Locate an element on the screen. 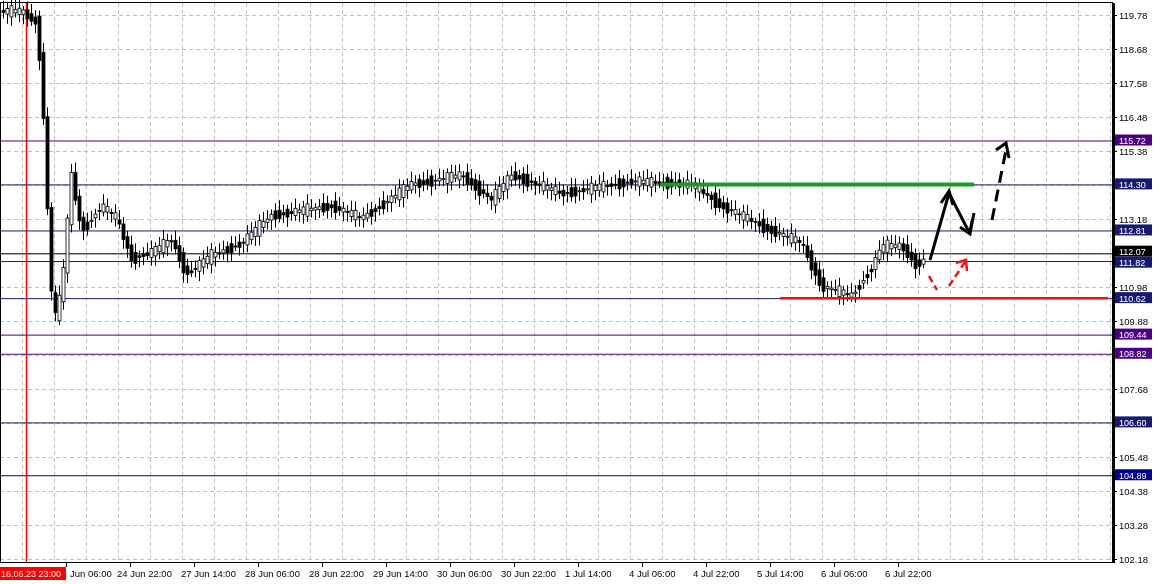 This screenshot has height=584, width=1154. dashed-arrow-drawing is located at coordinates (948, 274).